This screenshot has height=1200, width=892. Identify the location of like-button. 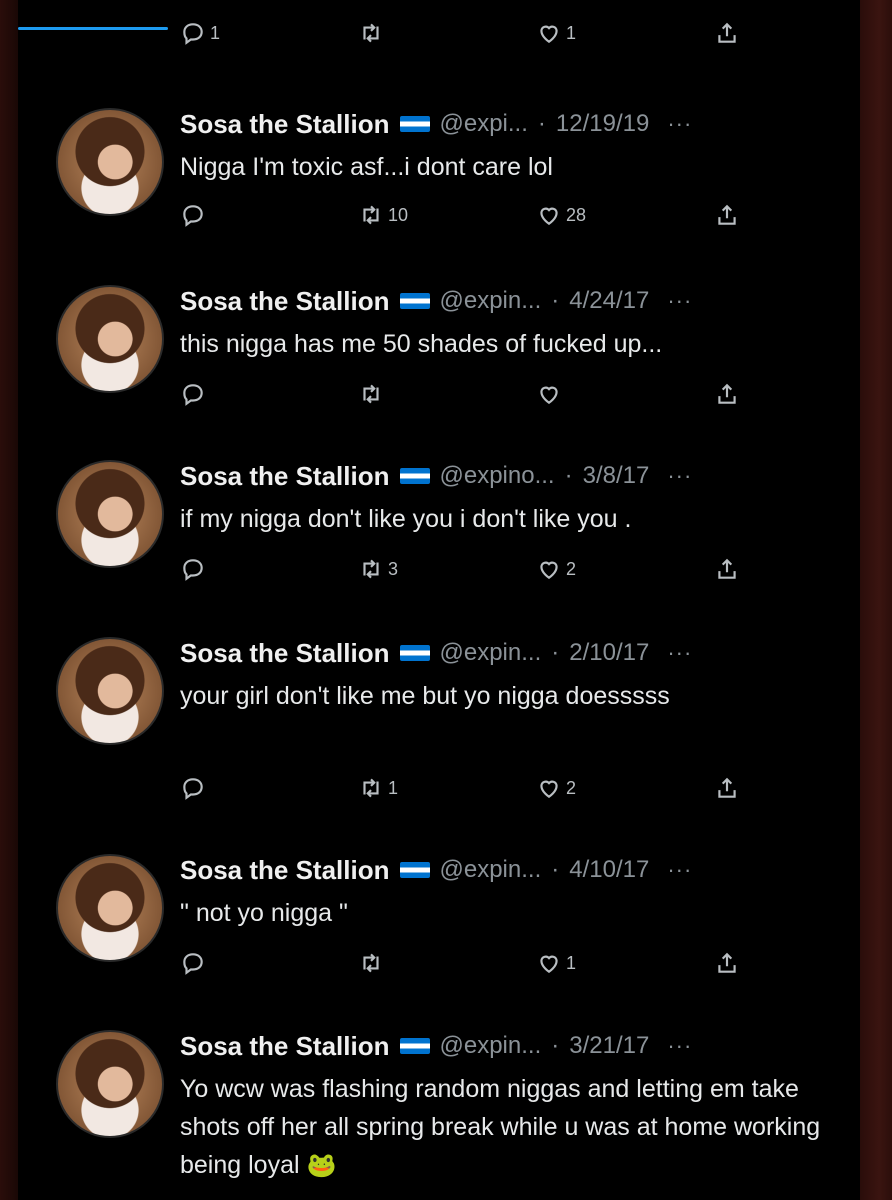
(591, 394).